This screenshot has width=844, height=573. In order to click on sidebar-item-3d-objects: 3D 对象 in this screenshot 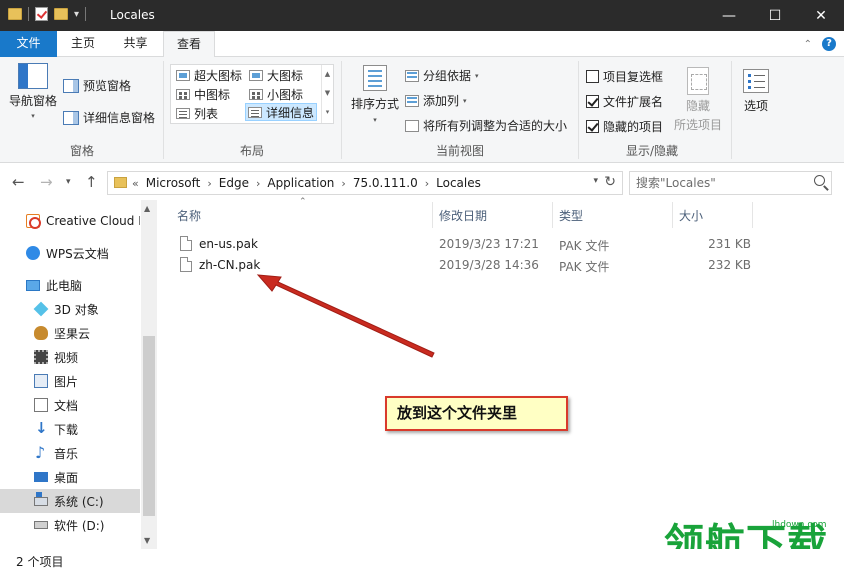, I will do `click(70, 309)`.